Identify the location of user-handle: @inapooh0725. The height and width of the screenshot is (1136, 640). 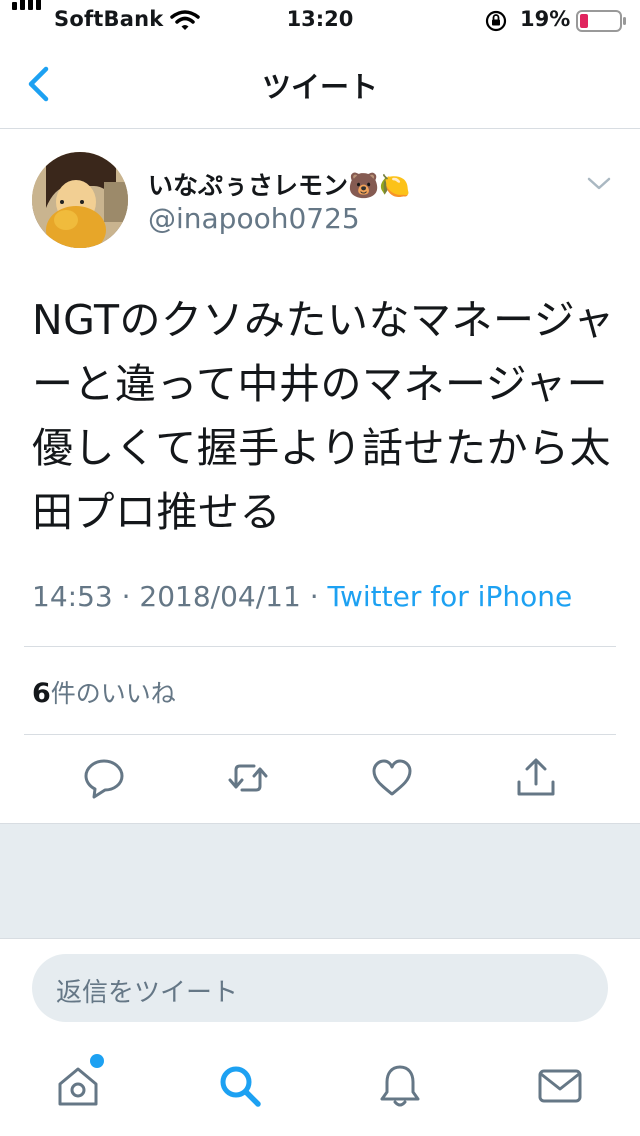
(254, 218).